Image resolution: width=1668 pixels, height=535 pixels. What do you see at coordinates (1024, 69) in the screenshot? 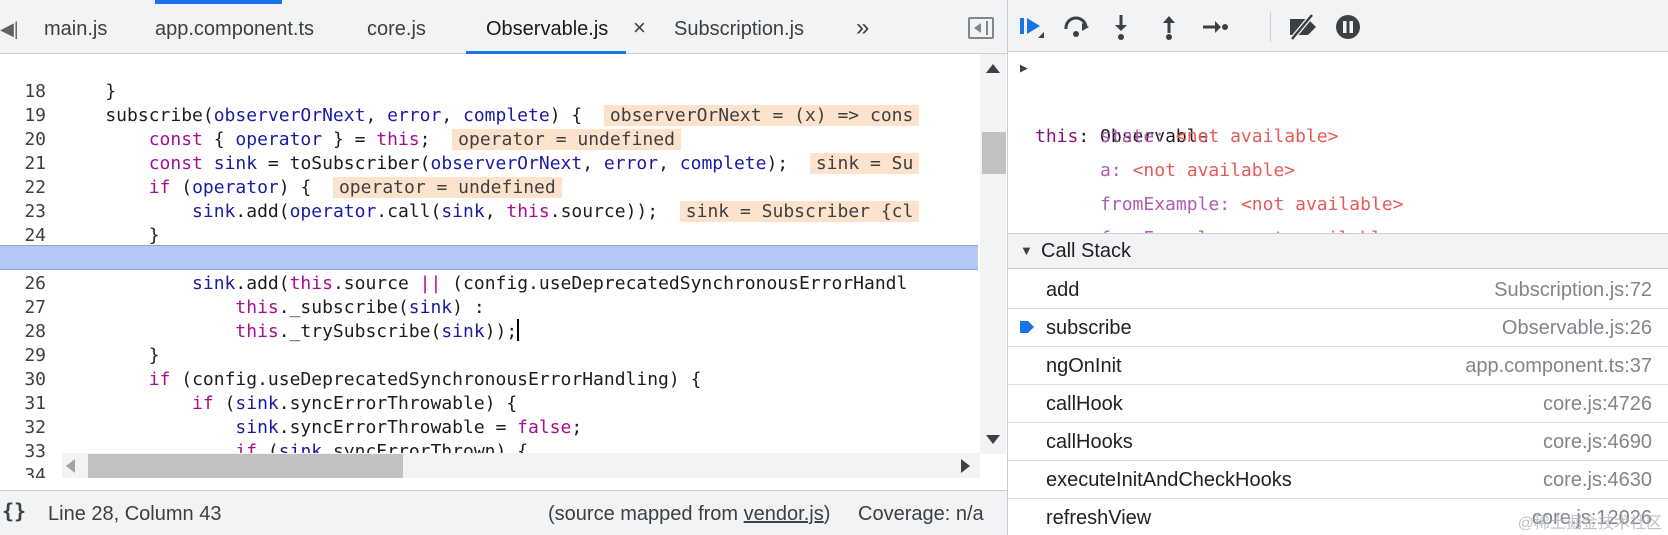
I see `expand-arrow-icon: ▶` at bounding box center [1024, 69].